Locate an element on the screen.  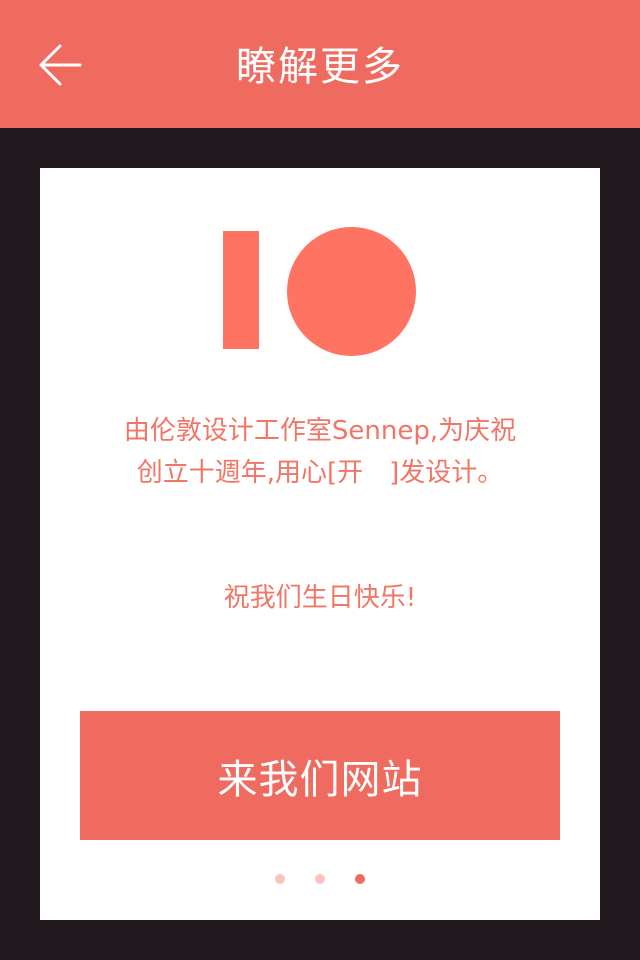
page-indicator is located at coordinates (320, 880).